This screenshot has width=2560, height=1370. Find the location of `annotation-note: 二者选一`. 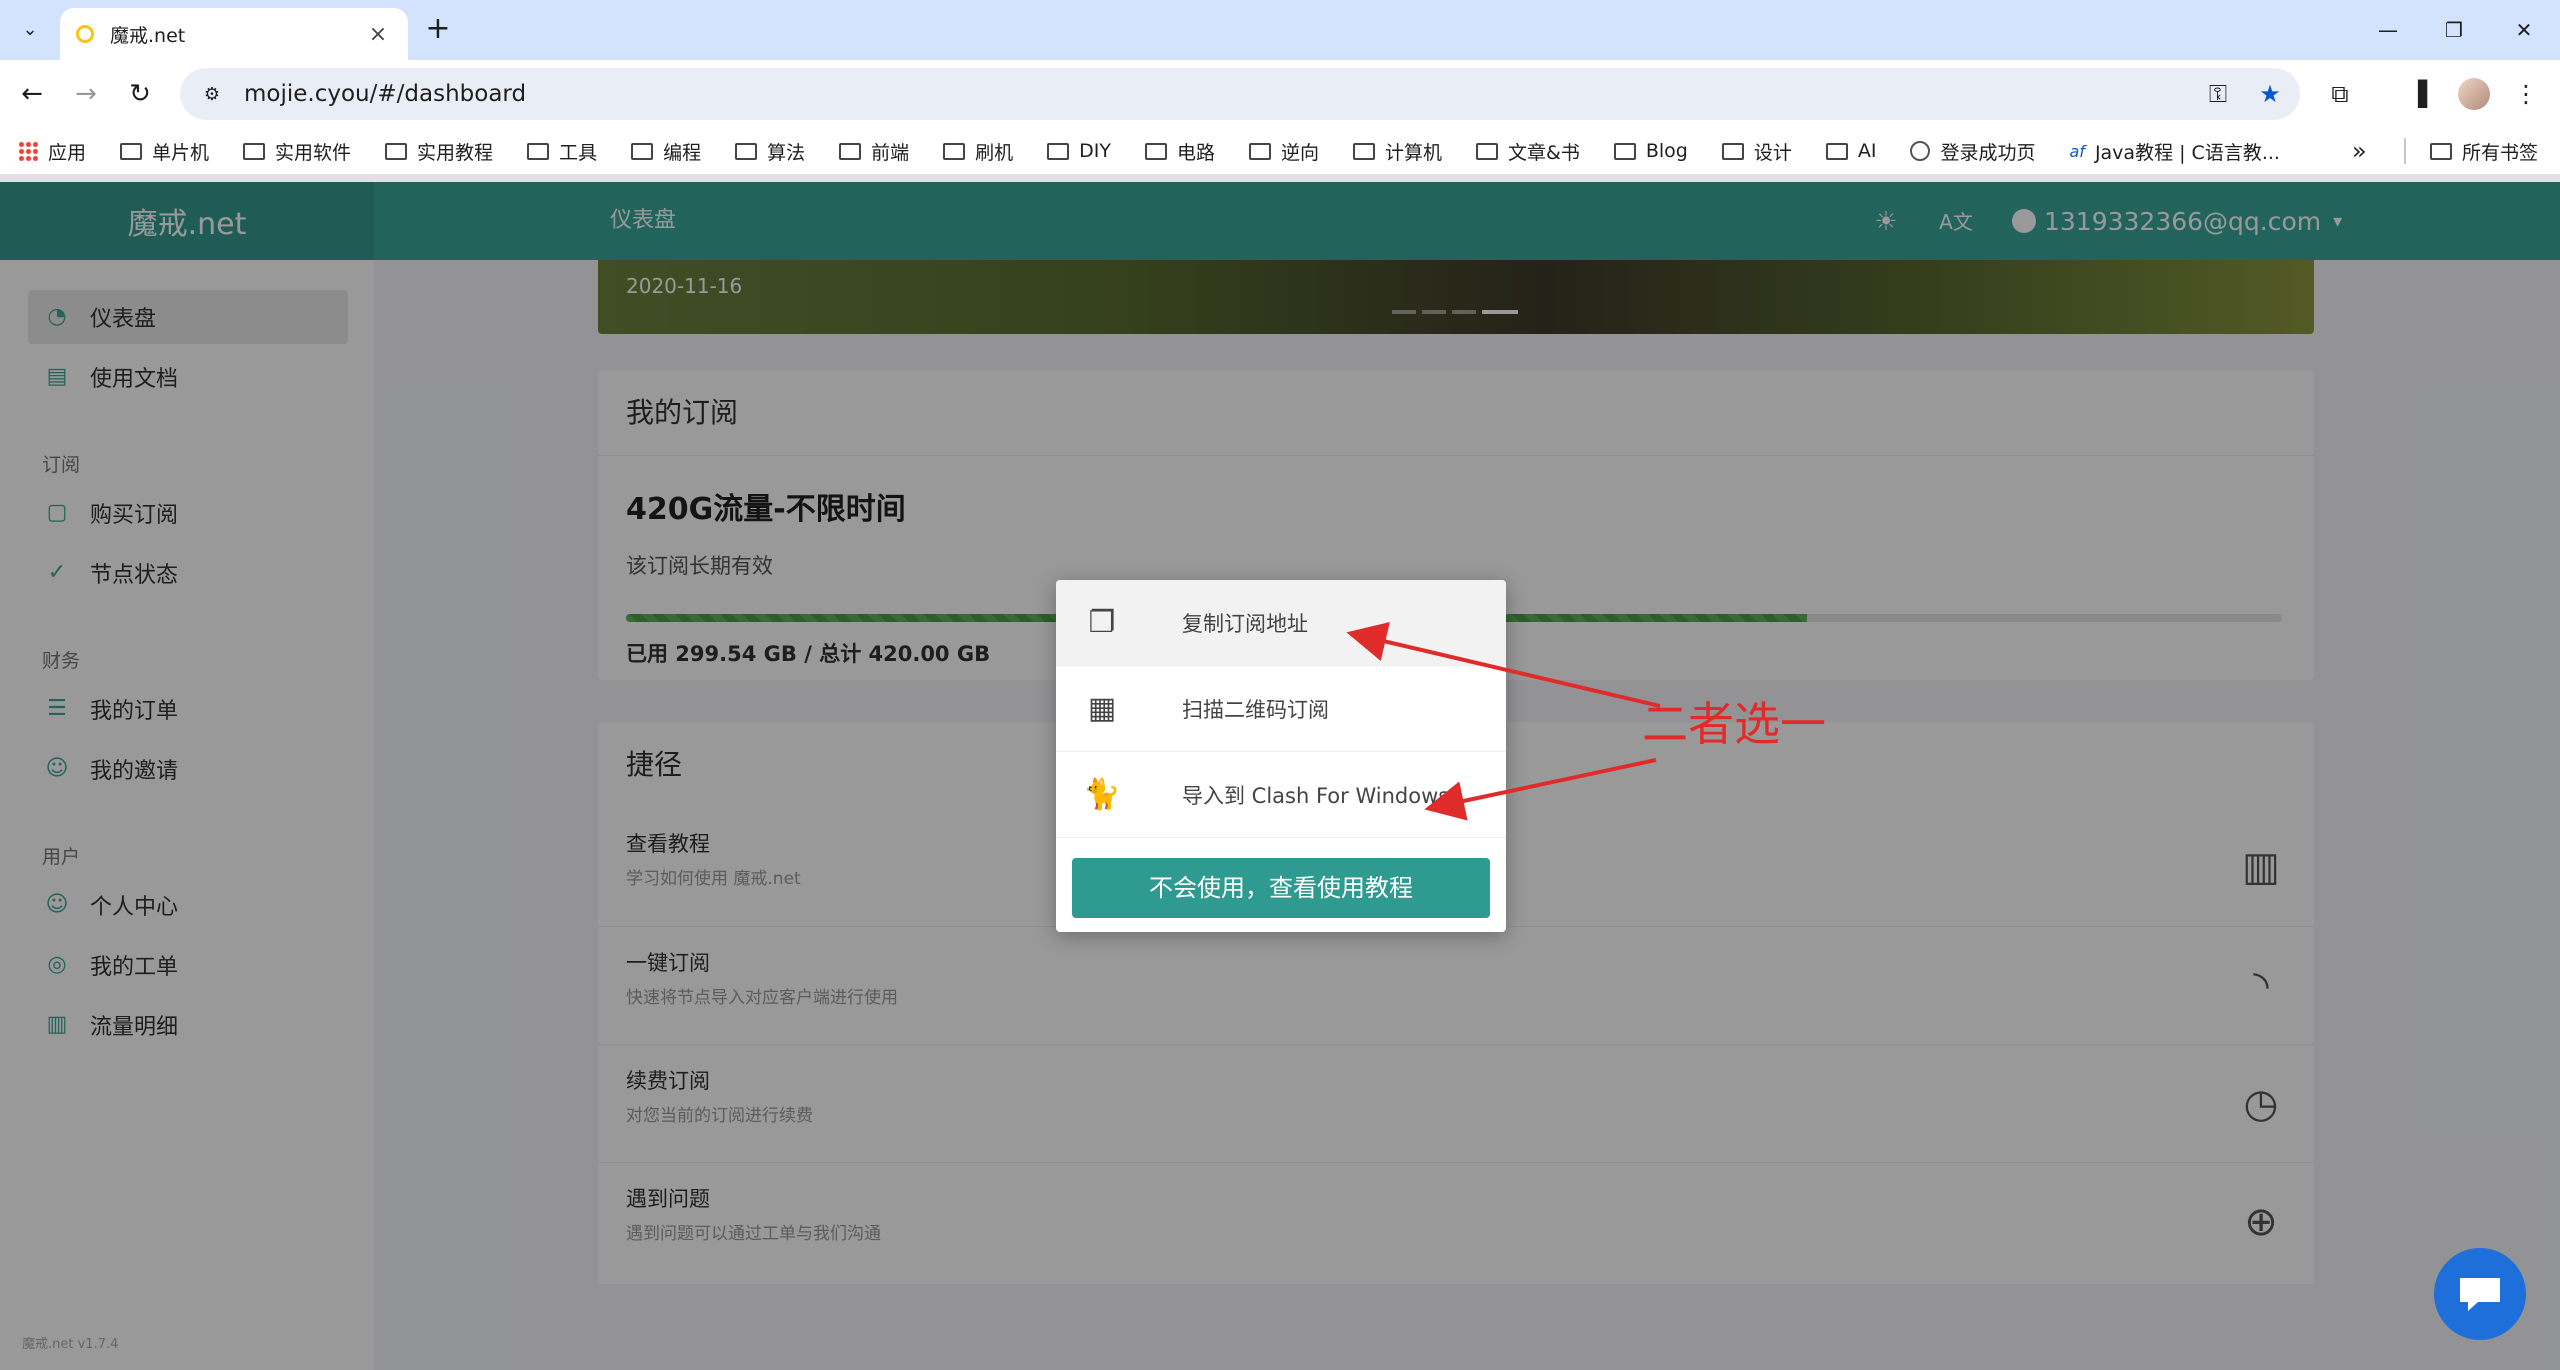

annotation-note: 二者选一 is located at coordinates (1734, 724).